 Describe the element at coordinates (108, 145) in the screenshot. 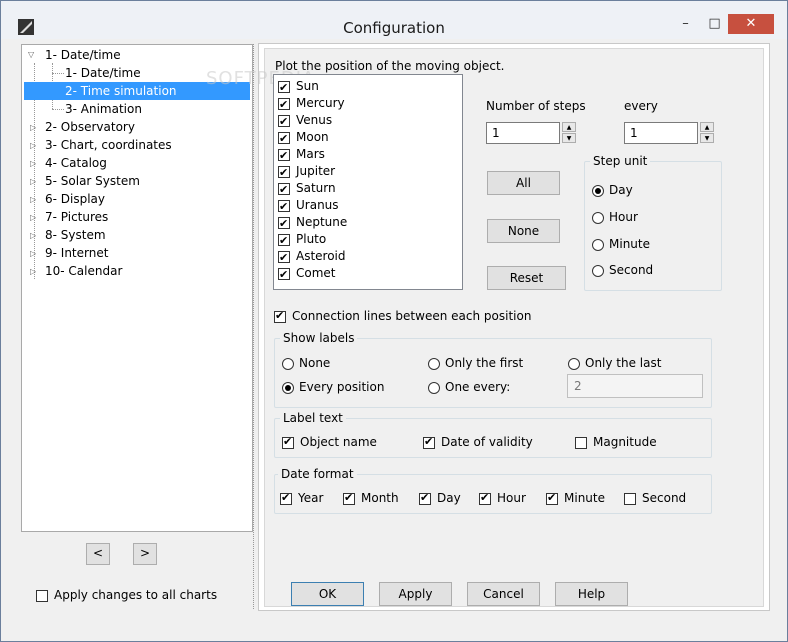

I see `tree-item-chart-coordinates: 3- Chart, coordinates` at that location.